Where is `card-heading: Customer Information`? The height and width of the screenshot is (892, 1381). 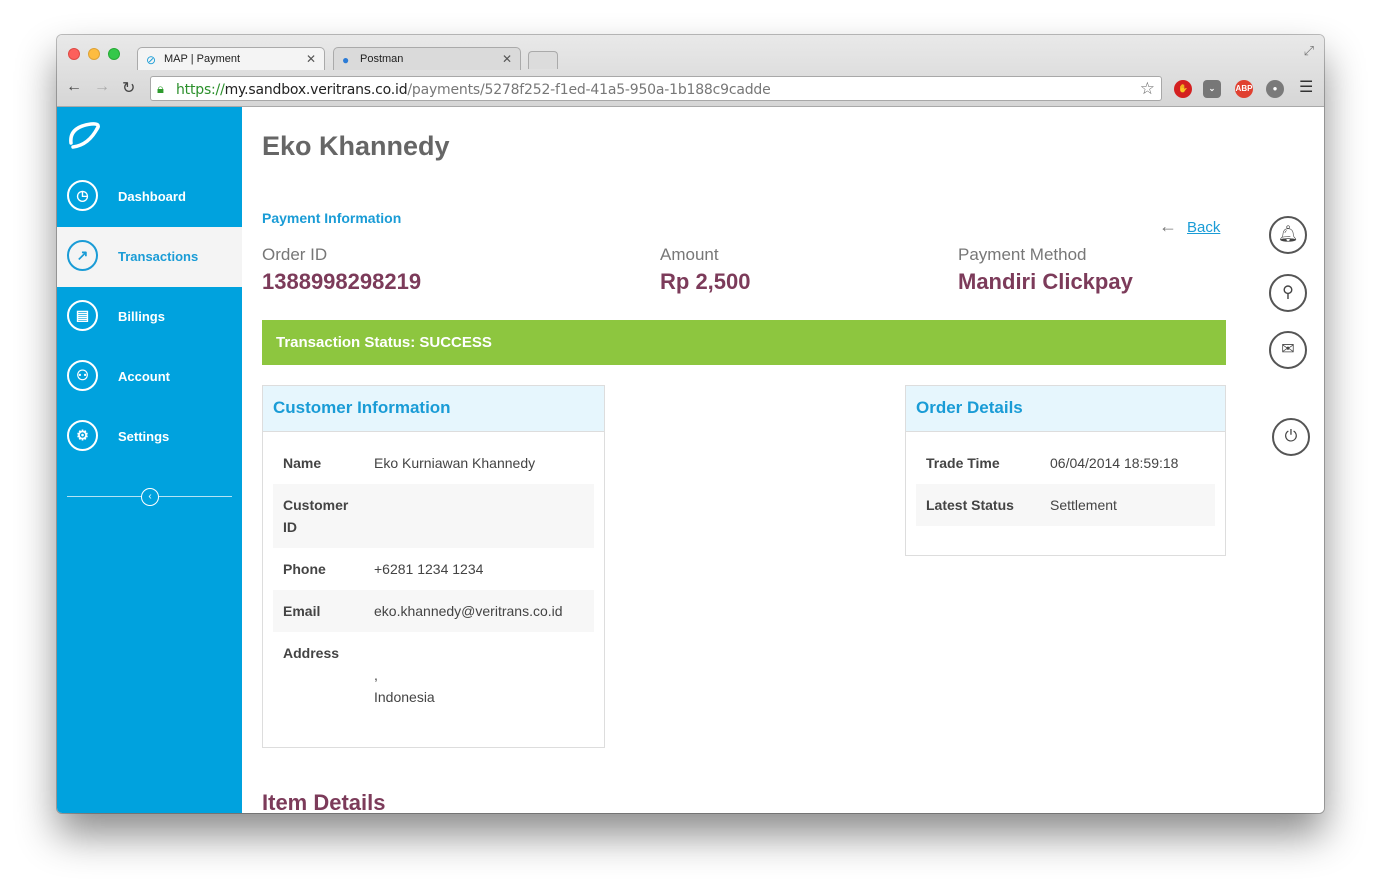 card-heading: Customer Information is located at coordinates (433, 409).